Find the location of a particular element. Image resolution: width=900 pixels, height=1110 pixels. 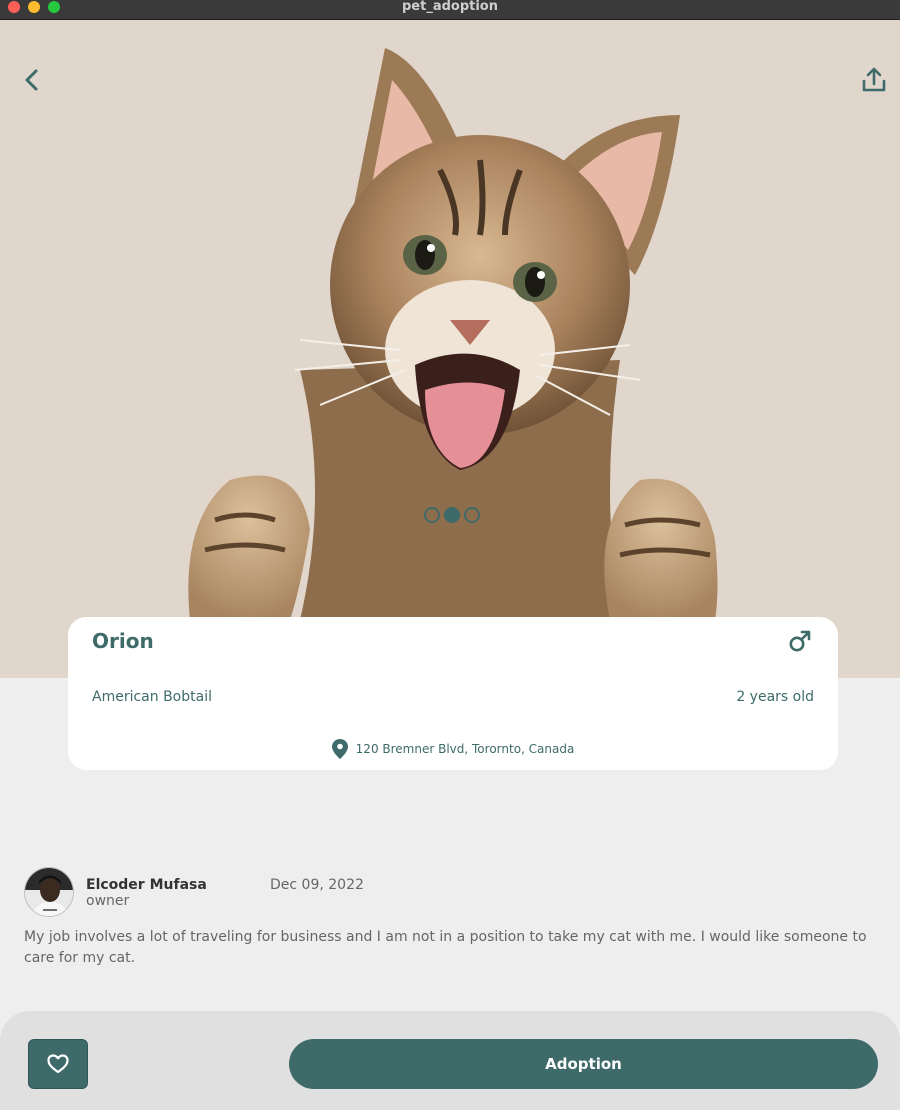

photo-carousel-indicator is located at coordinates (452, 516).